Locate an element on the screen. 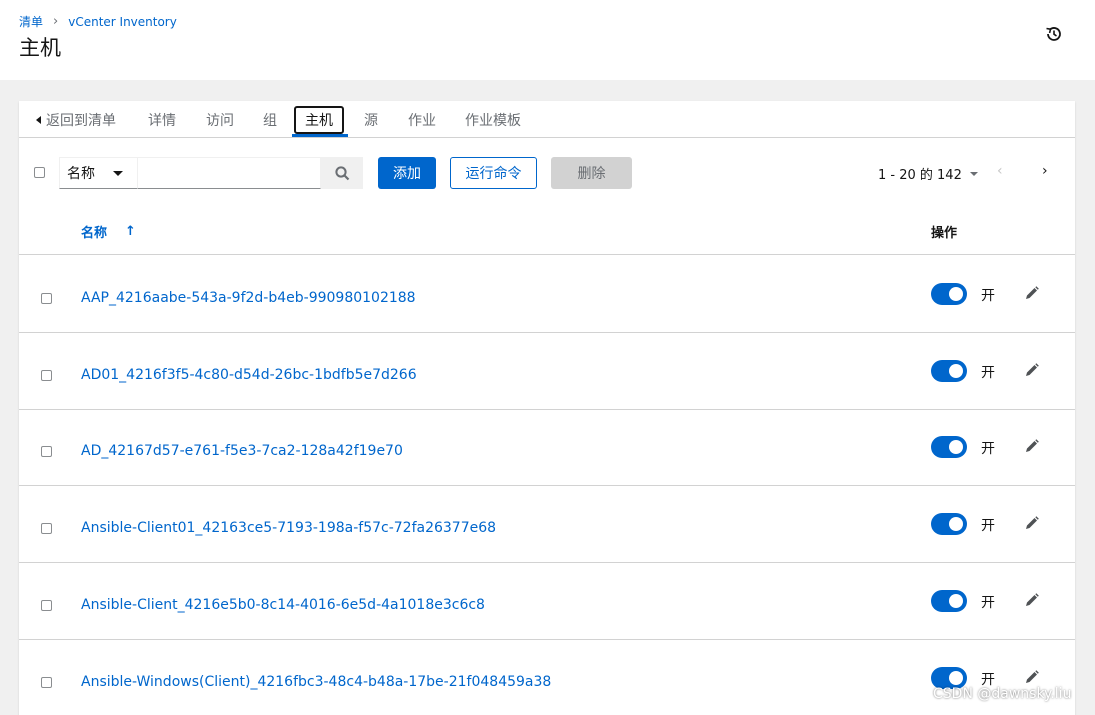 The height and width of the screenshot is (715, 1095). pagination-options-toggle: 1 - 20 的 142 is located at coordinates (928, 173).